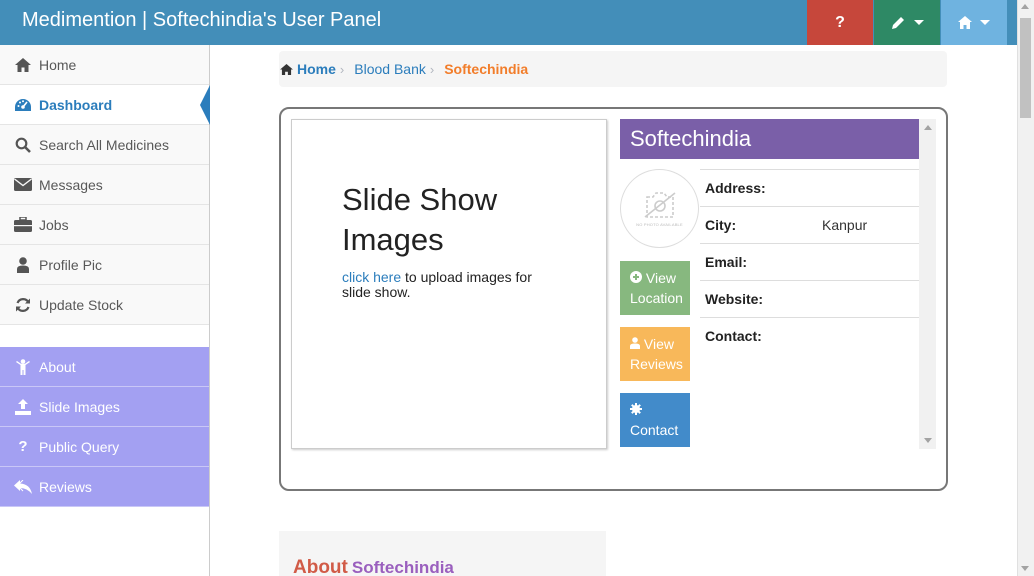 This screenshot has height=576, width=1034. What do you see at coordinates (769, 139) in the screenshot?
I see `business-name-header: Softechindia` at bounding box center [769, 139].